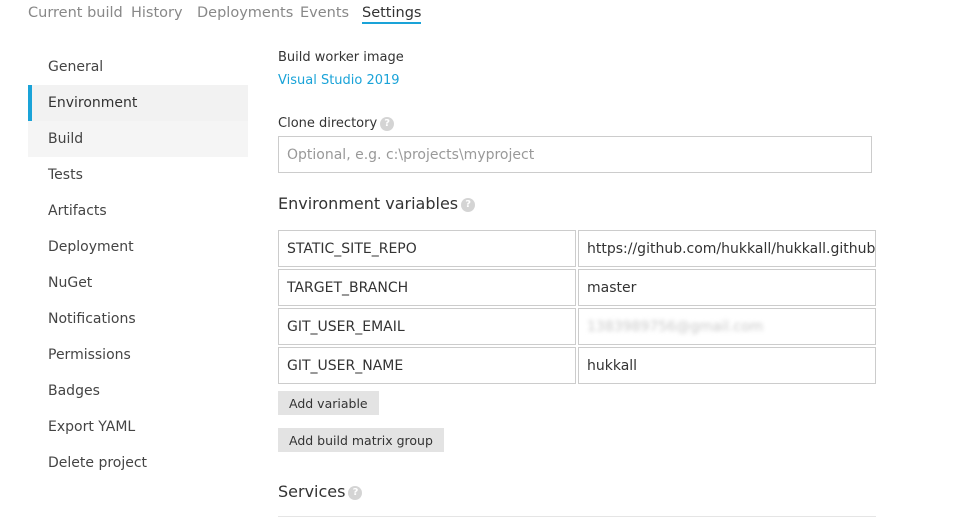  Describe the element at coordinates (138, 355) in the screenshot. I see `sidebar-item-permissions: Permissions` at that location.